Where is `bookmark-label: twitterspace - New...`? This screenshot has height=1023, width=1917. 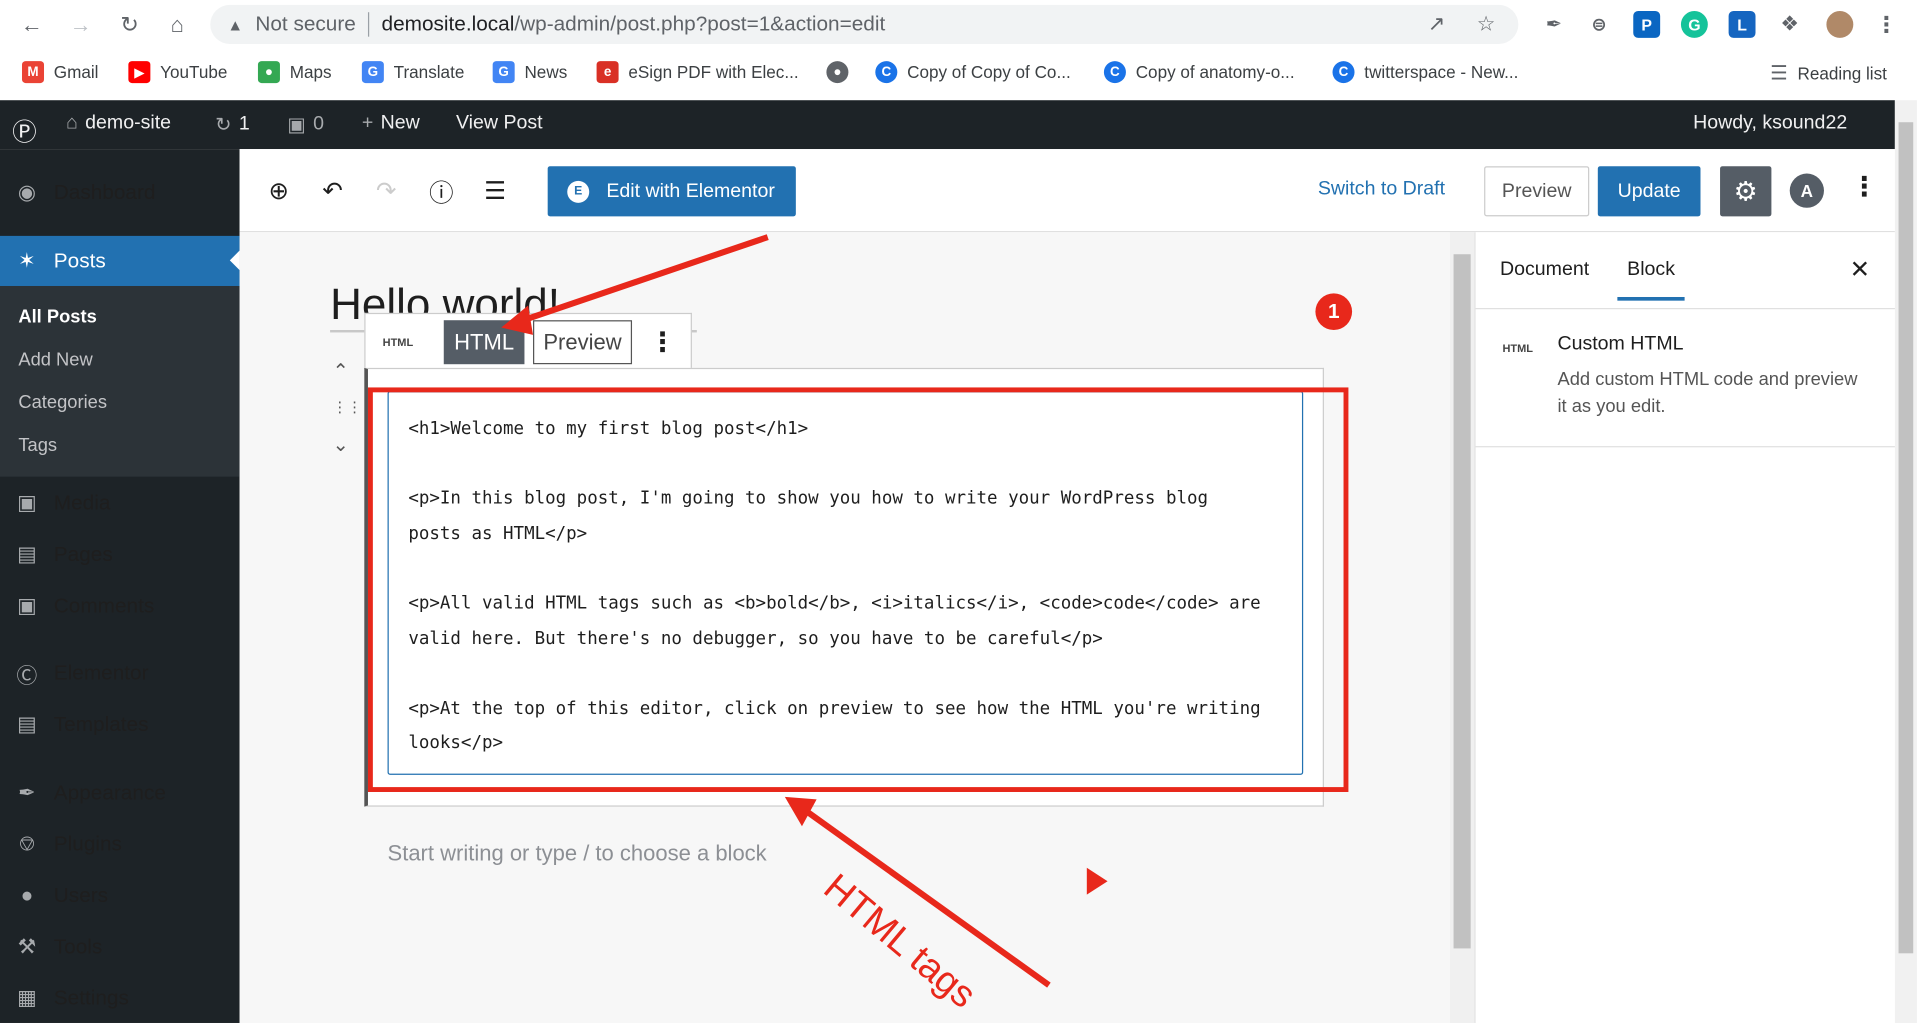
bookmark-label: twitterspace - New... is located at coordinates (1441, 72).